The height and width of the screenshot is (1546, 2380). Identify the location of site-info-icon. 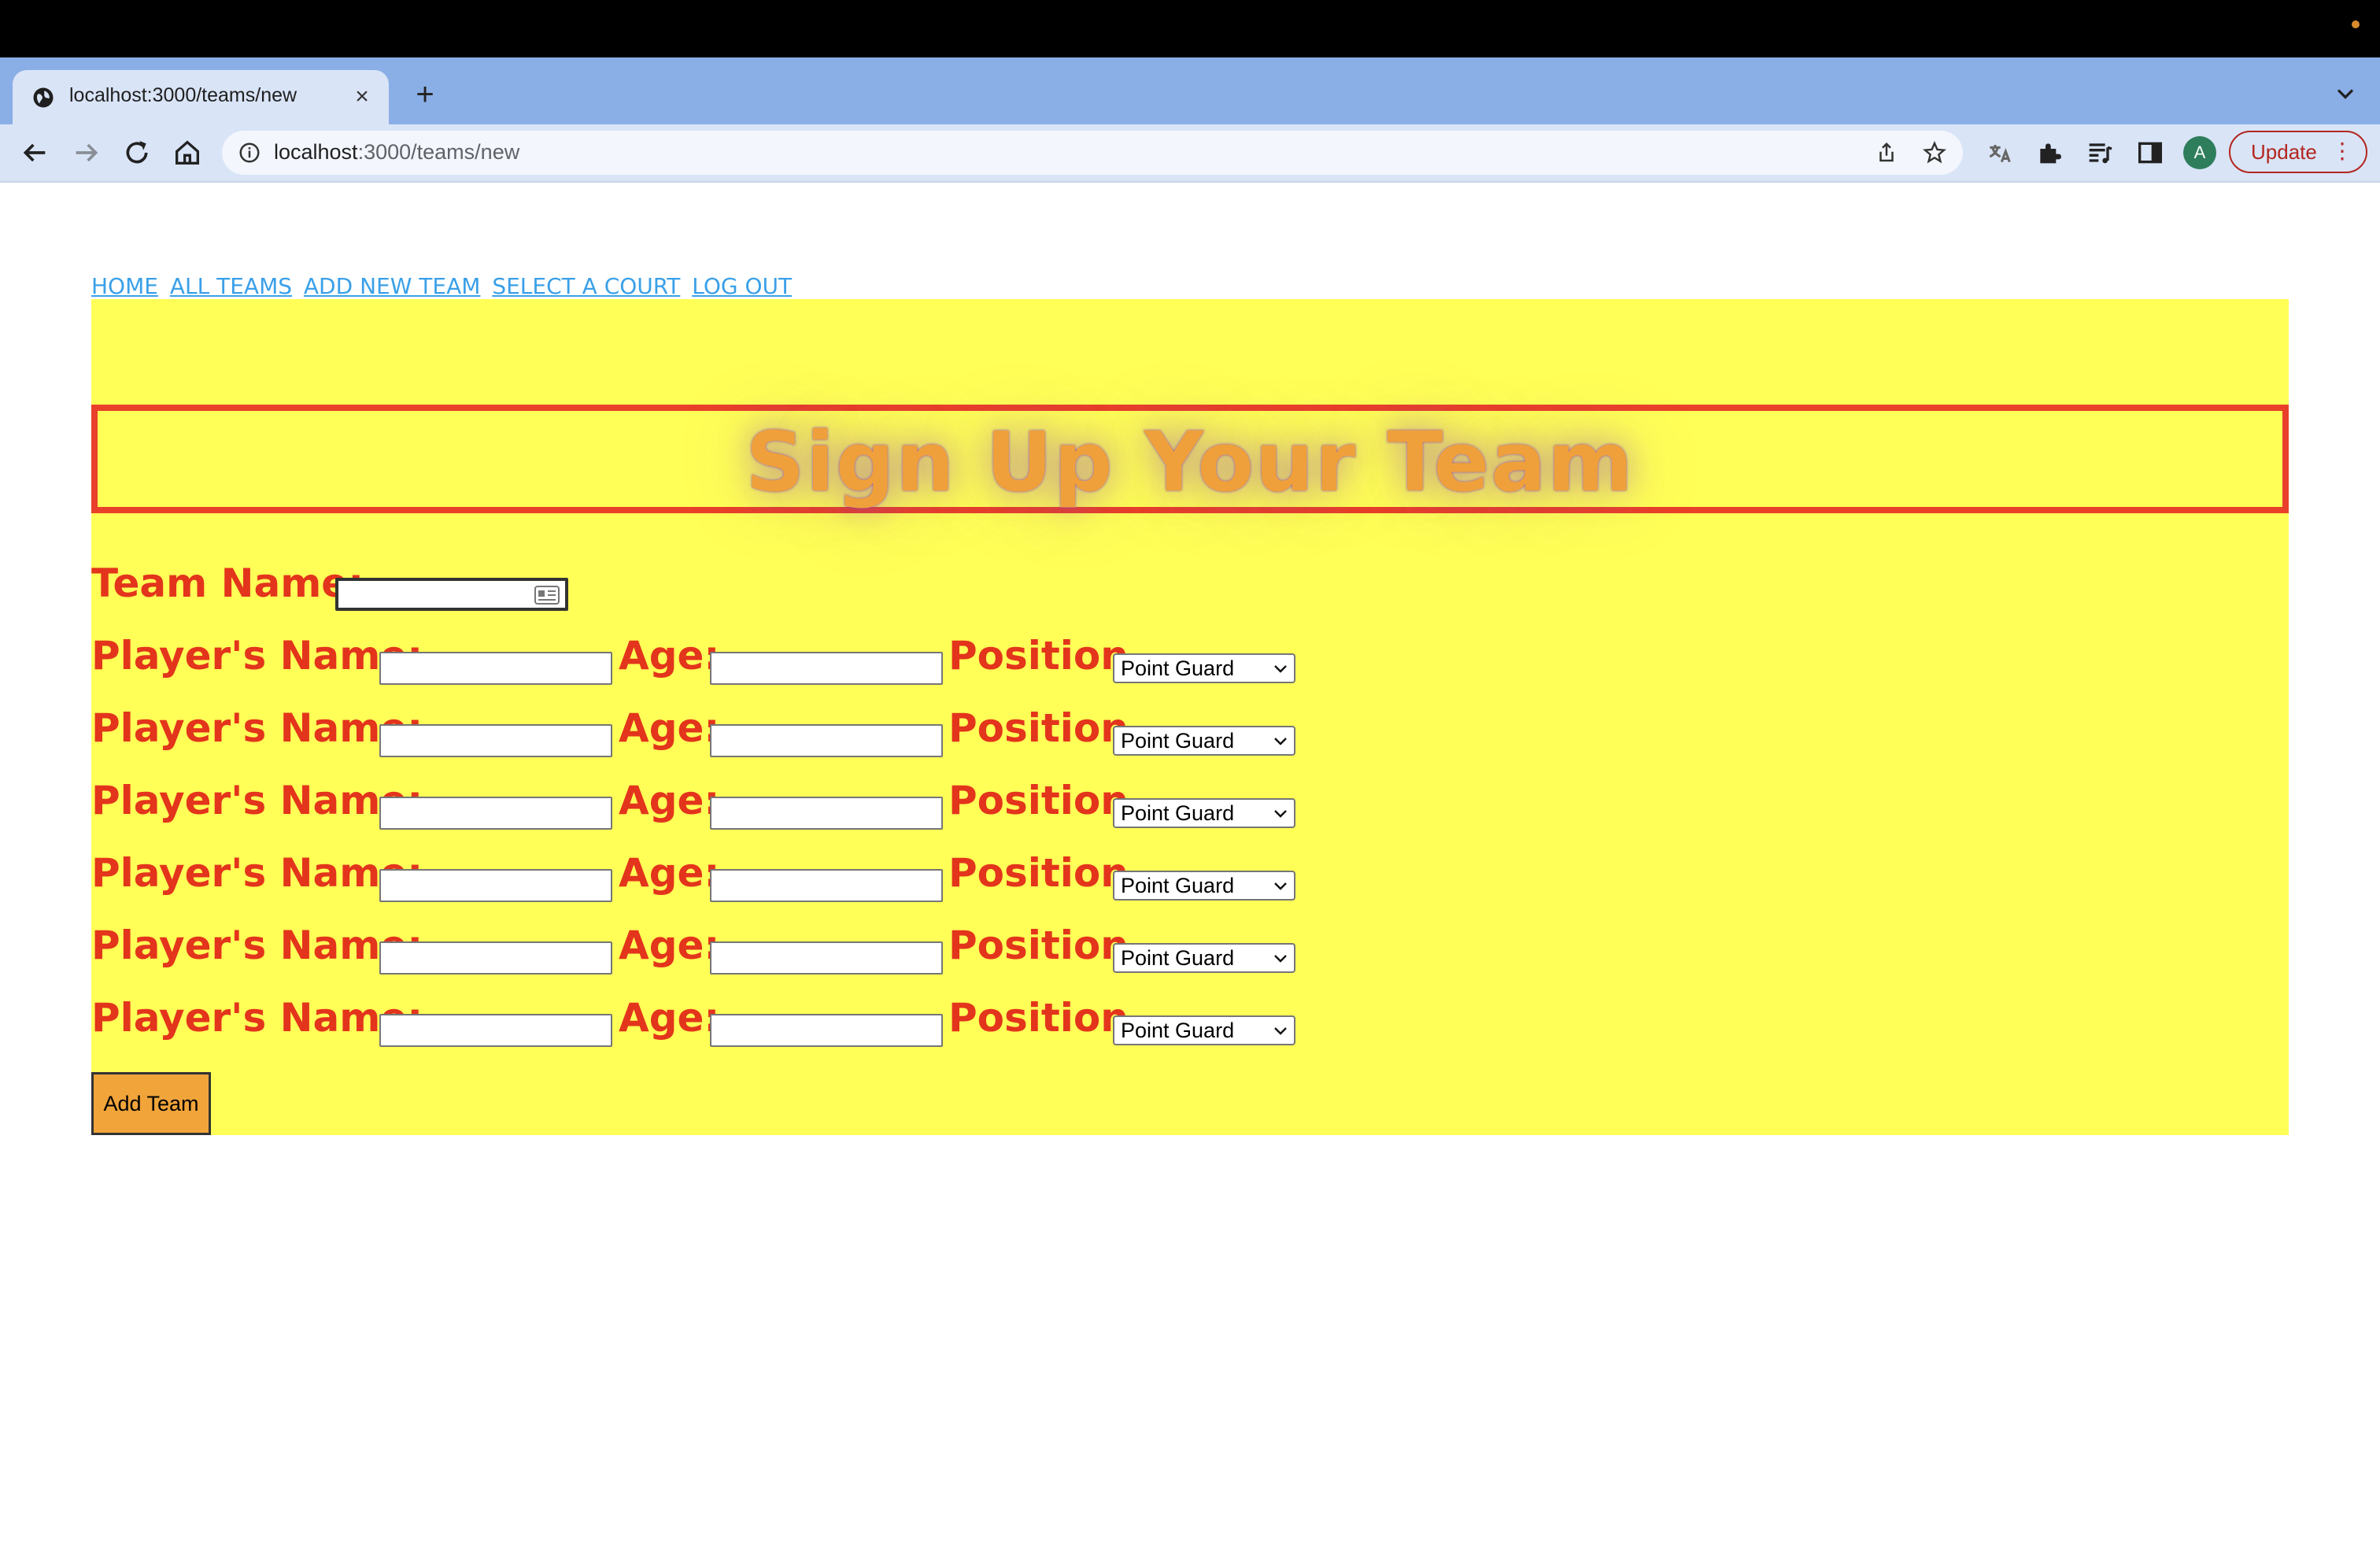
(249, 153).